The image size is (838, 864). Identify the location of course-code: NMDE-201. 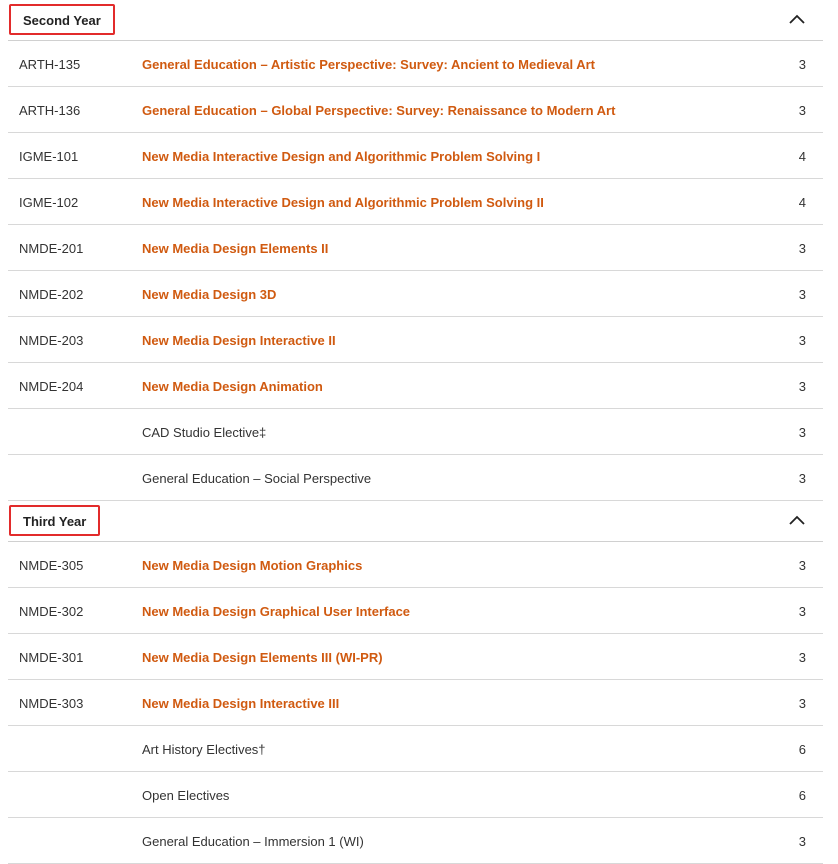
(51, 248).